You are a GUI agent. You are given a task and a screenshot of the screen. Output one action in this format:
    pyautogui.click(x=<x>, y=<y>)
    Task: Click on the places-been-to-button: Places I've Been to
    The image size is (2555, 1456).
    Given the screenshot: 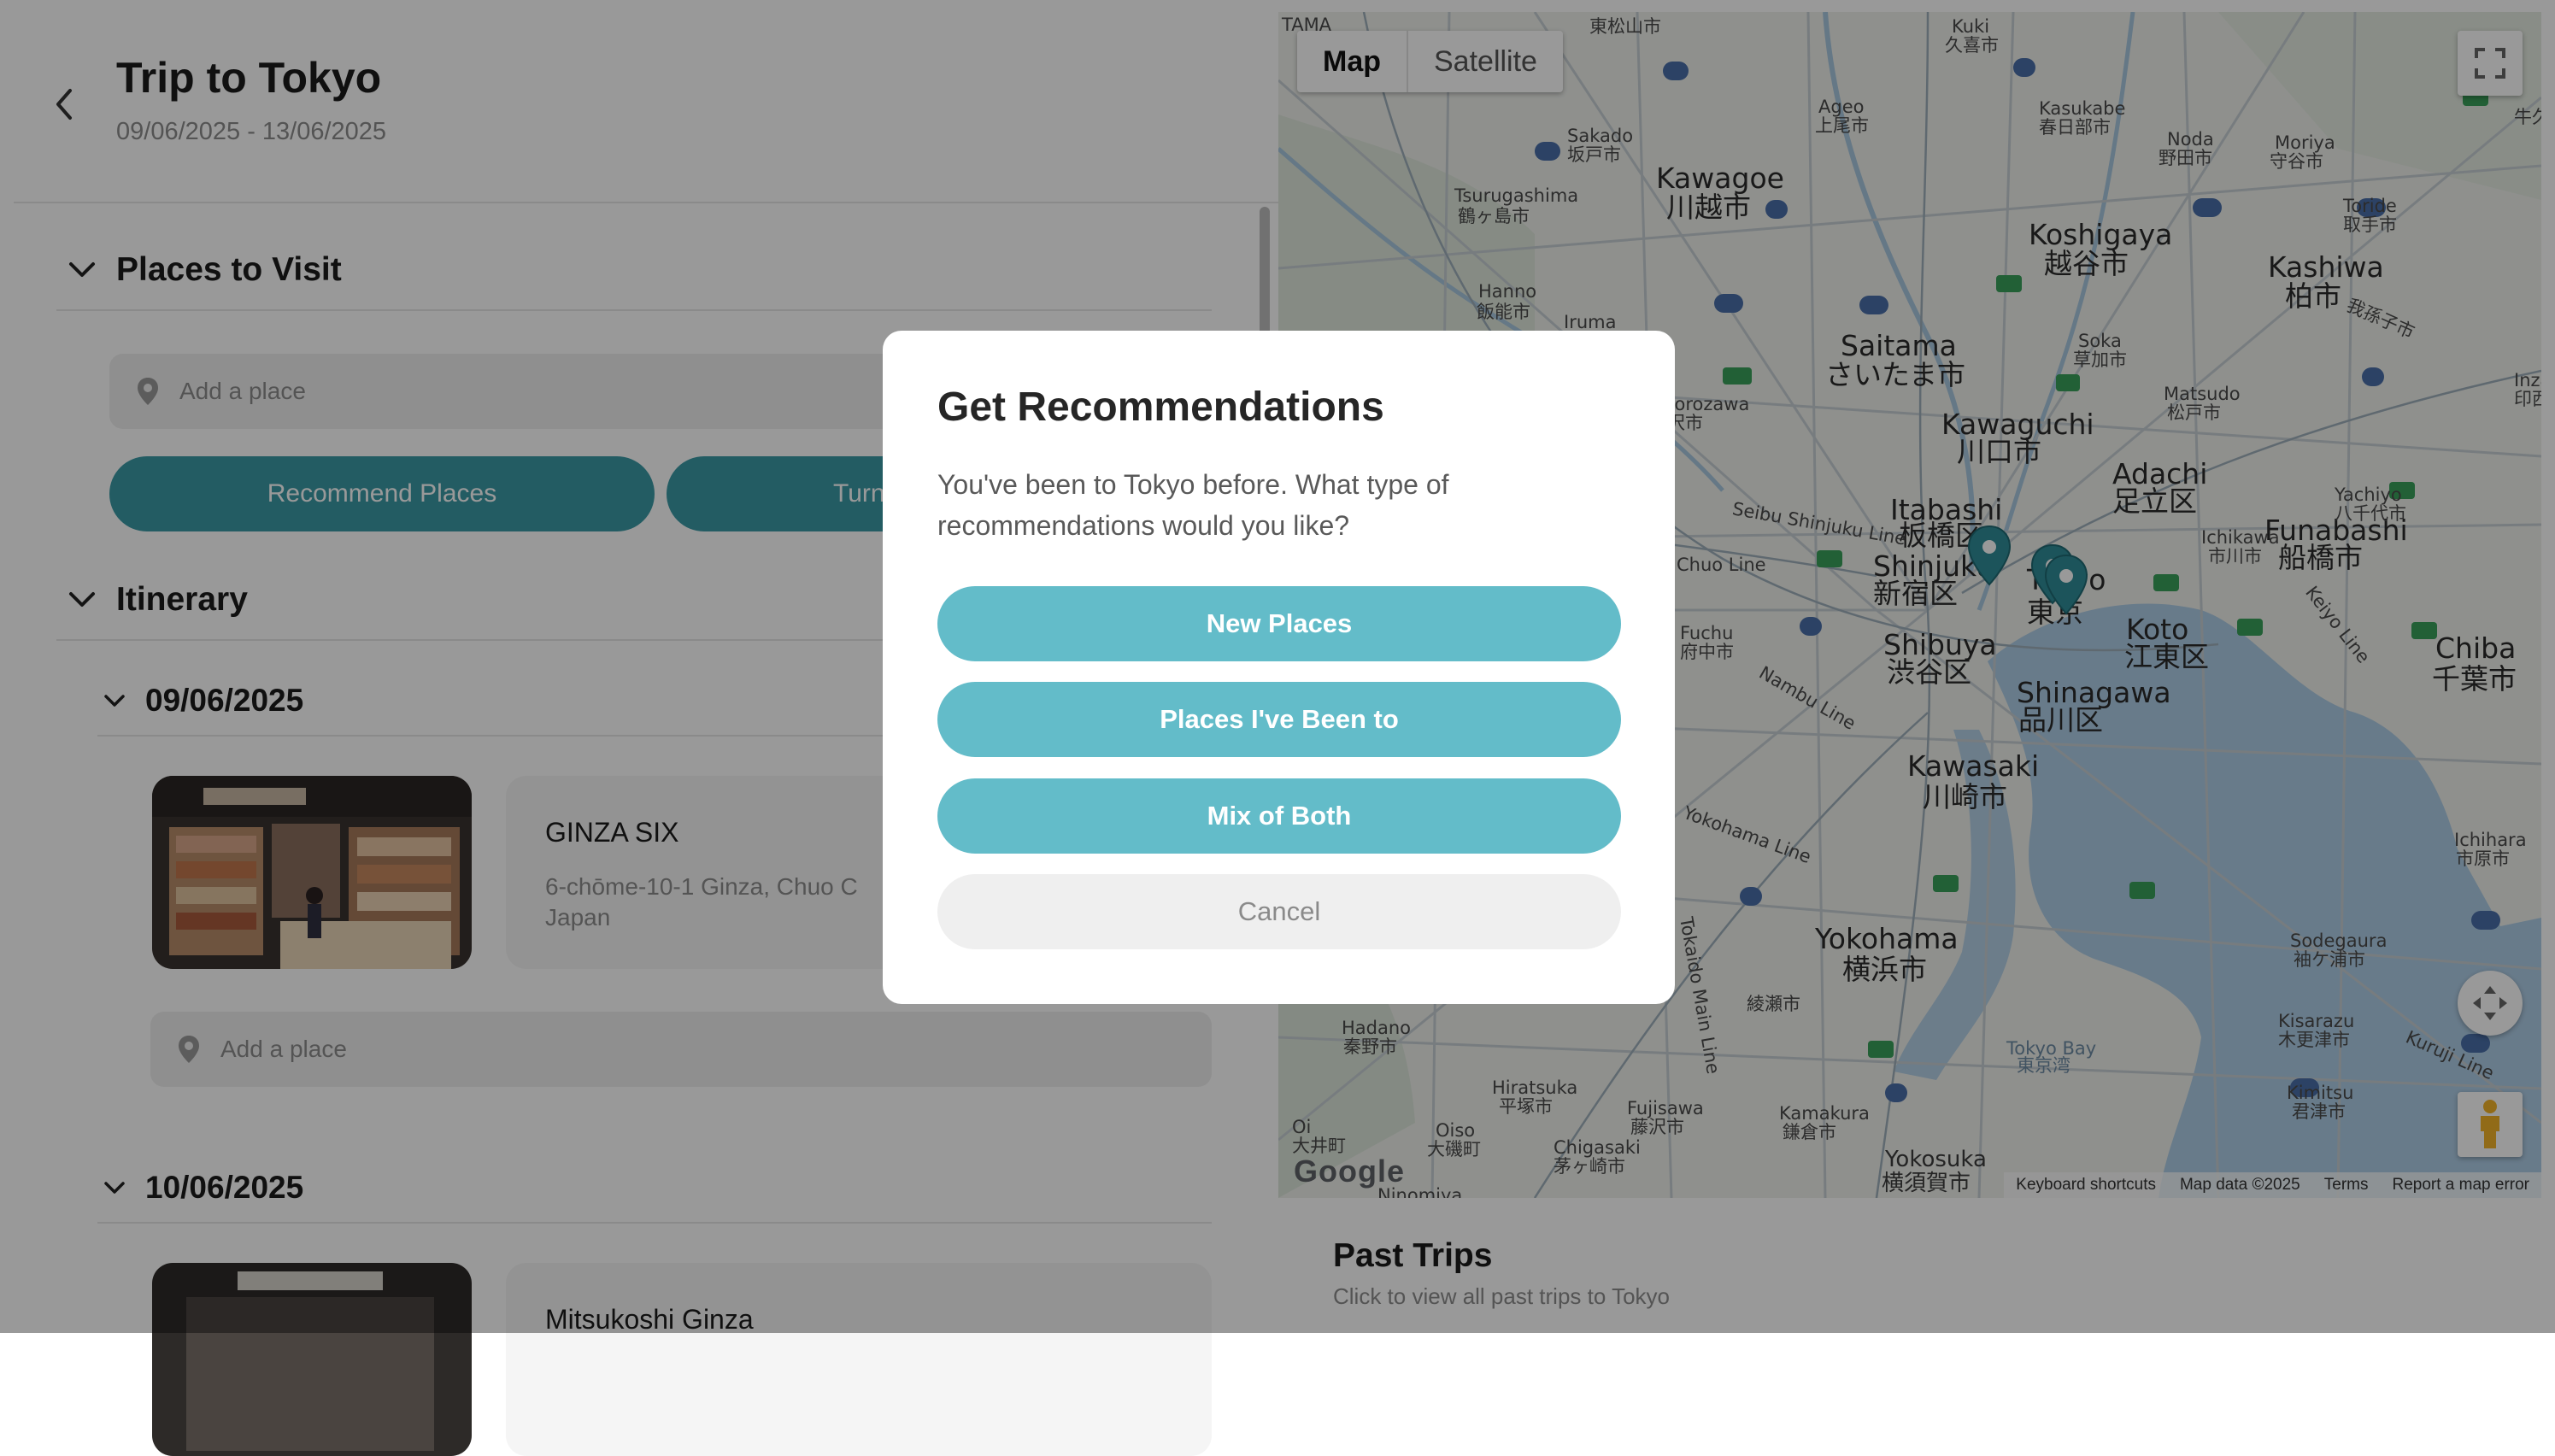 What is the action you would take?
    pyautogui.click(x=1279, y=719)
    